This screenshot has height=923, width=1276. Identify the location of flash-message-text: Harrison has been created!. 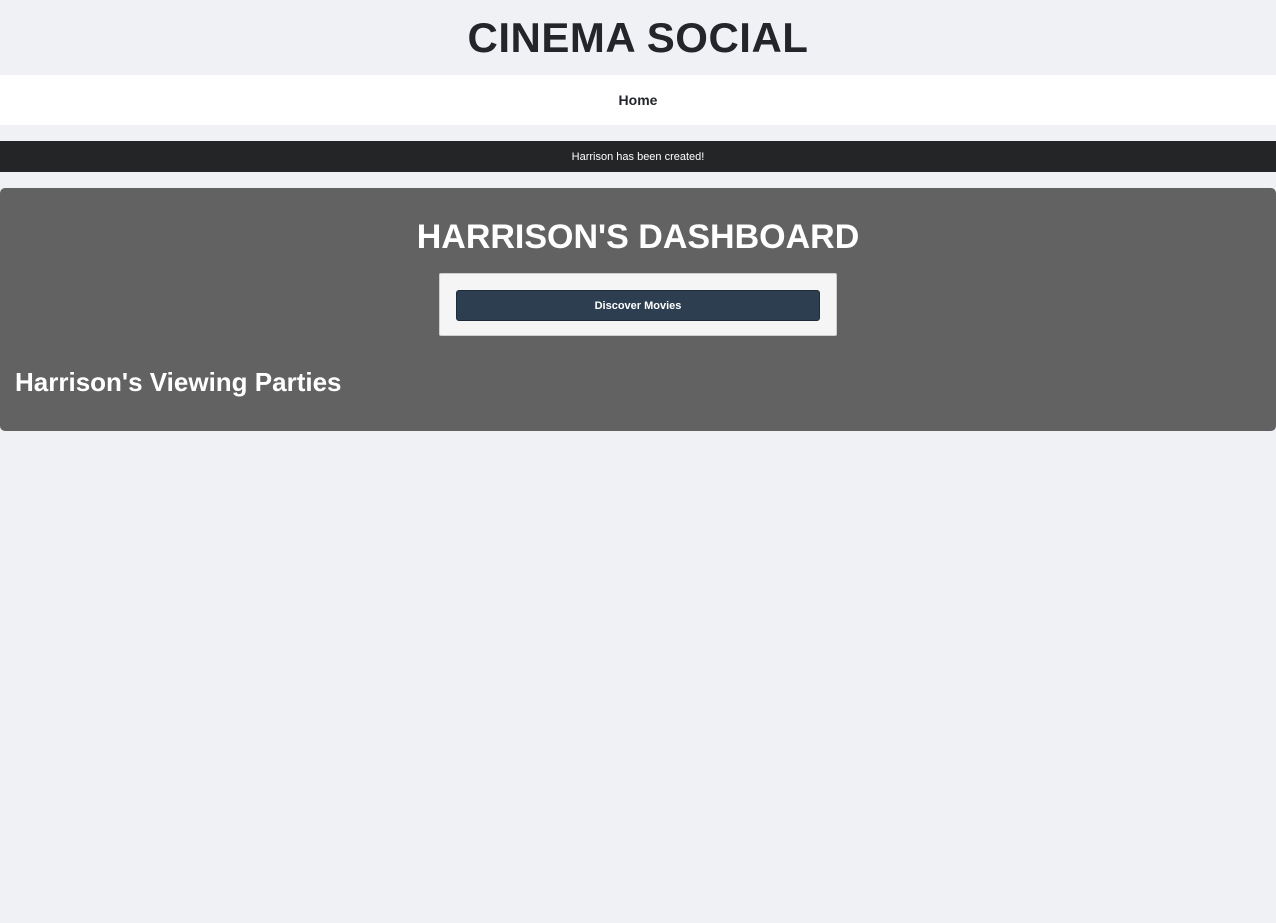
(638, 156).